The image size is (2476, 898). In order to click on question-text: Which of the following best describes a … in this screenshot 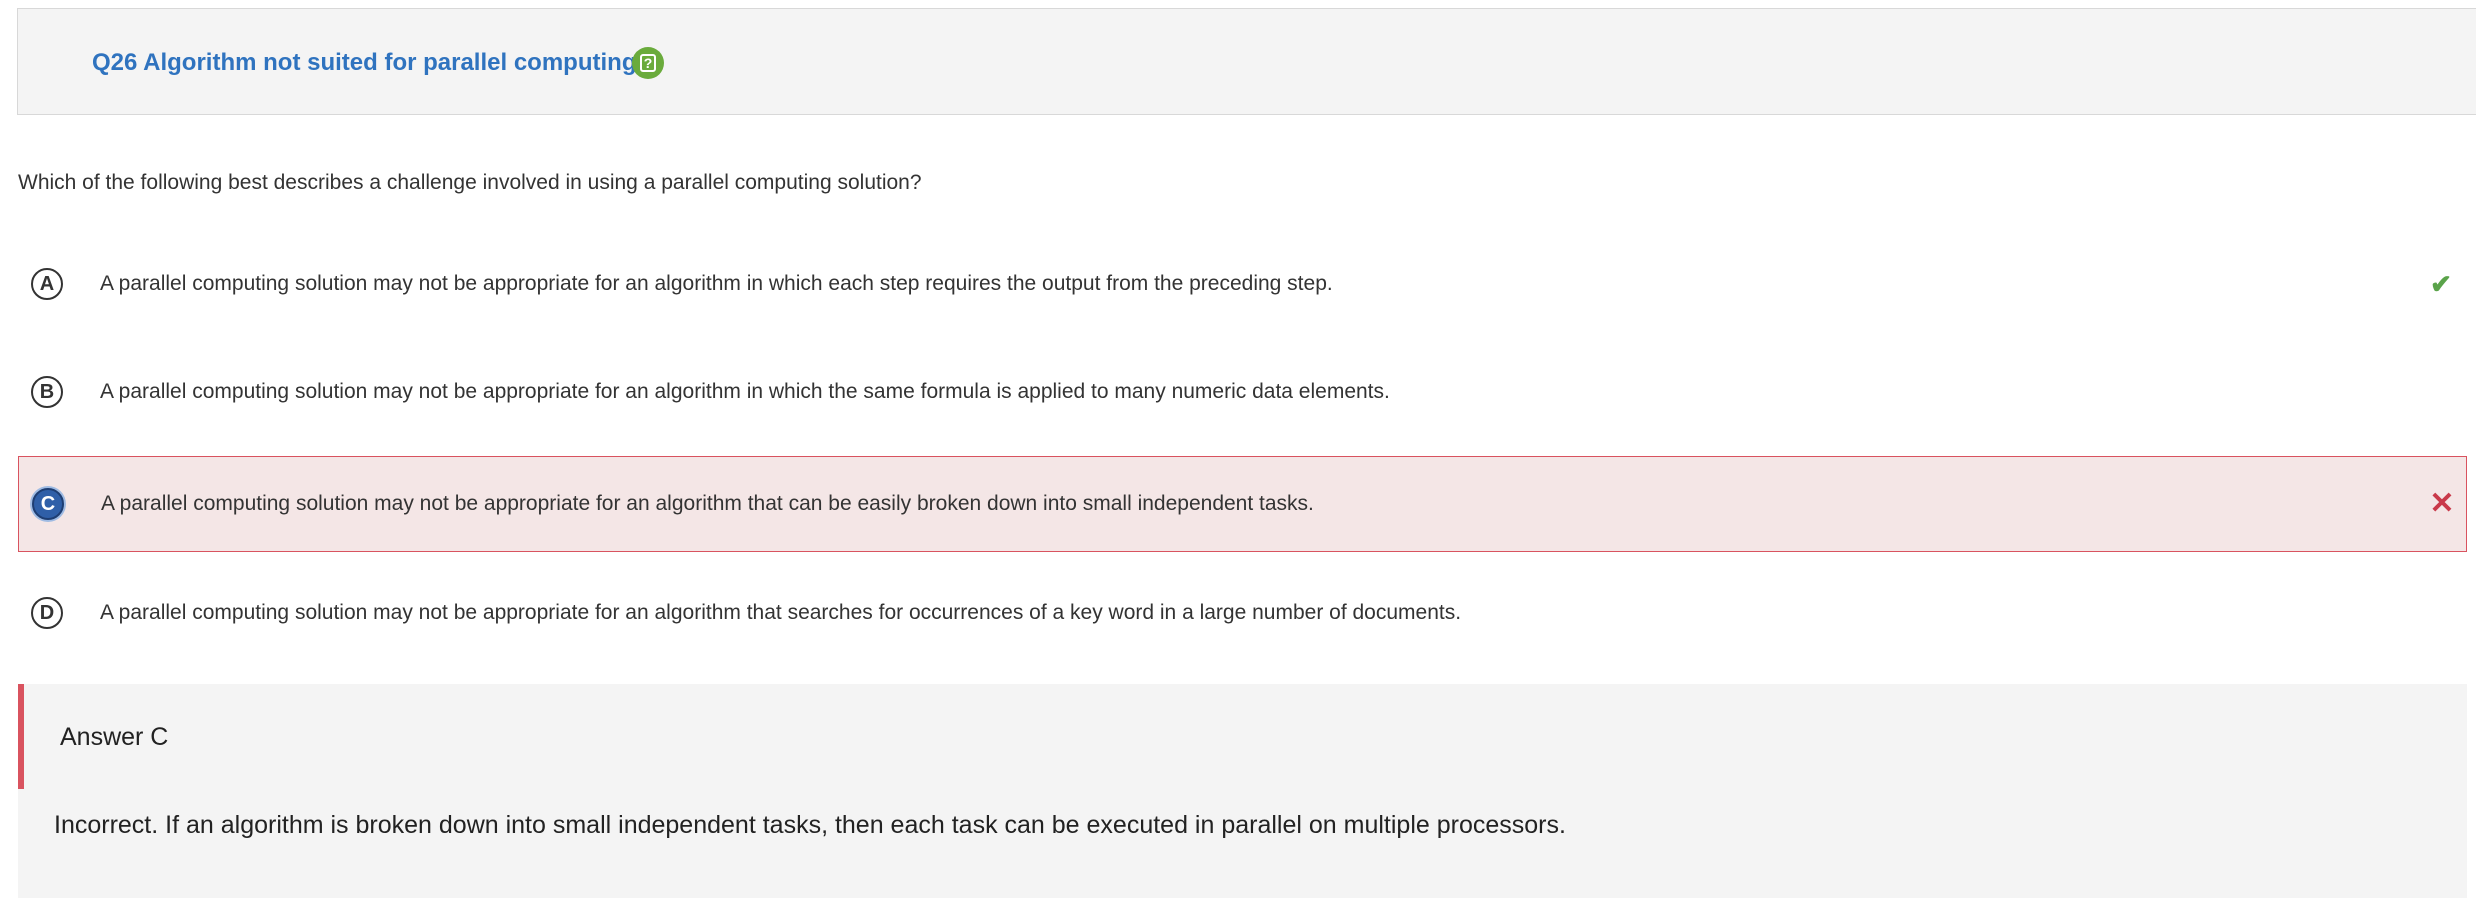, I will do `click(470, 182)`.